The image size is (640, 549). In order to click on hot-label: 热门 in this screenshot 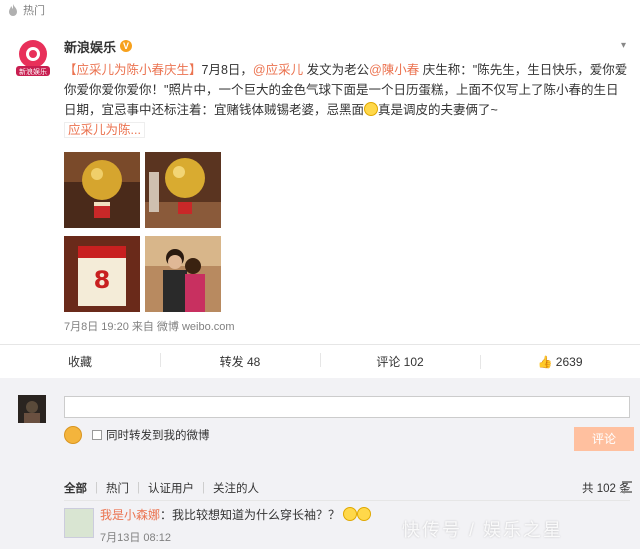, I will do `click(34, 11)`.